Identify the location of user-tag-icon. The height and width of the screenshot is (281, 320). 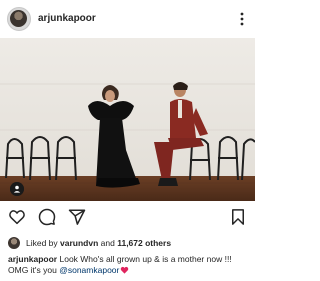
(17, 189).